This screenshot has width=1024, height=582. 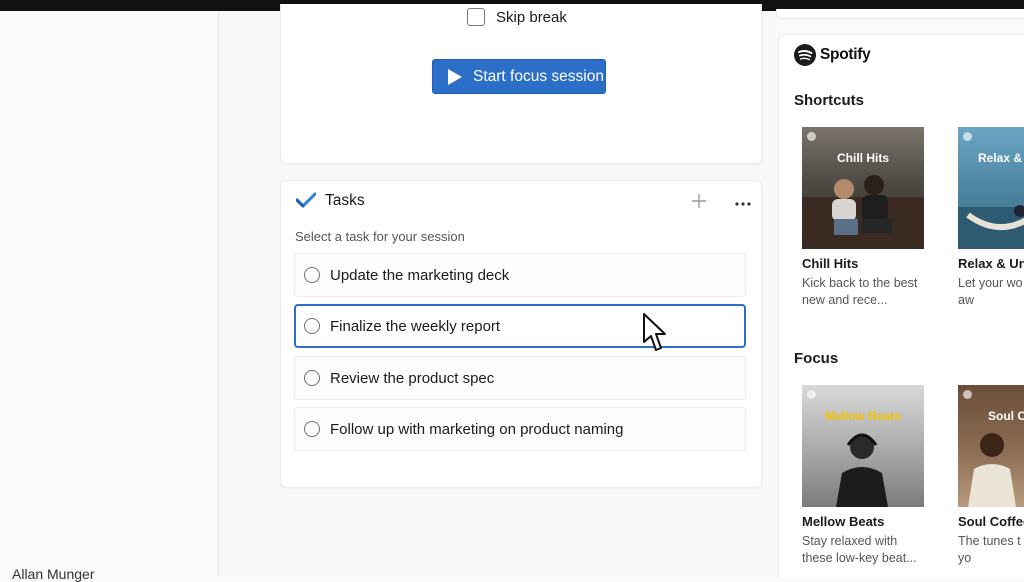 I want to click on skip-break-option: Skip break, so click(x=517, y=17).